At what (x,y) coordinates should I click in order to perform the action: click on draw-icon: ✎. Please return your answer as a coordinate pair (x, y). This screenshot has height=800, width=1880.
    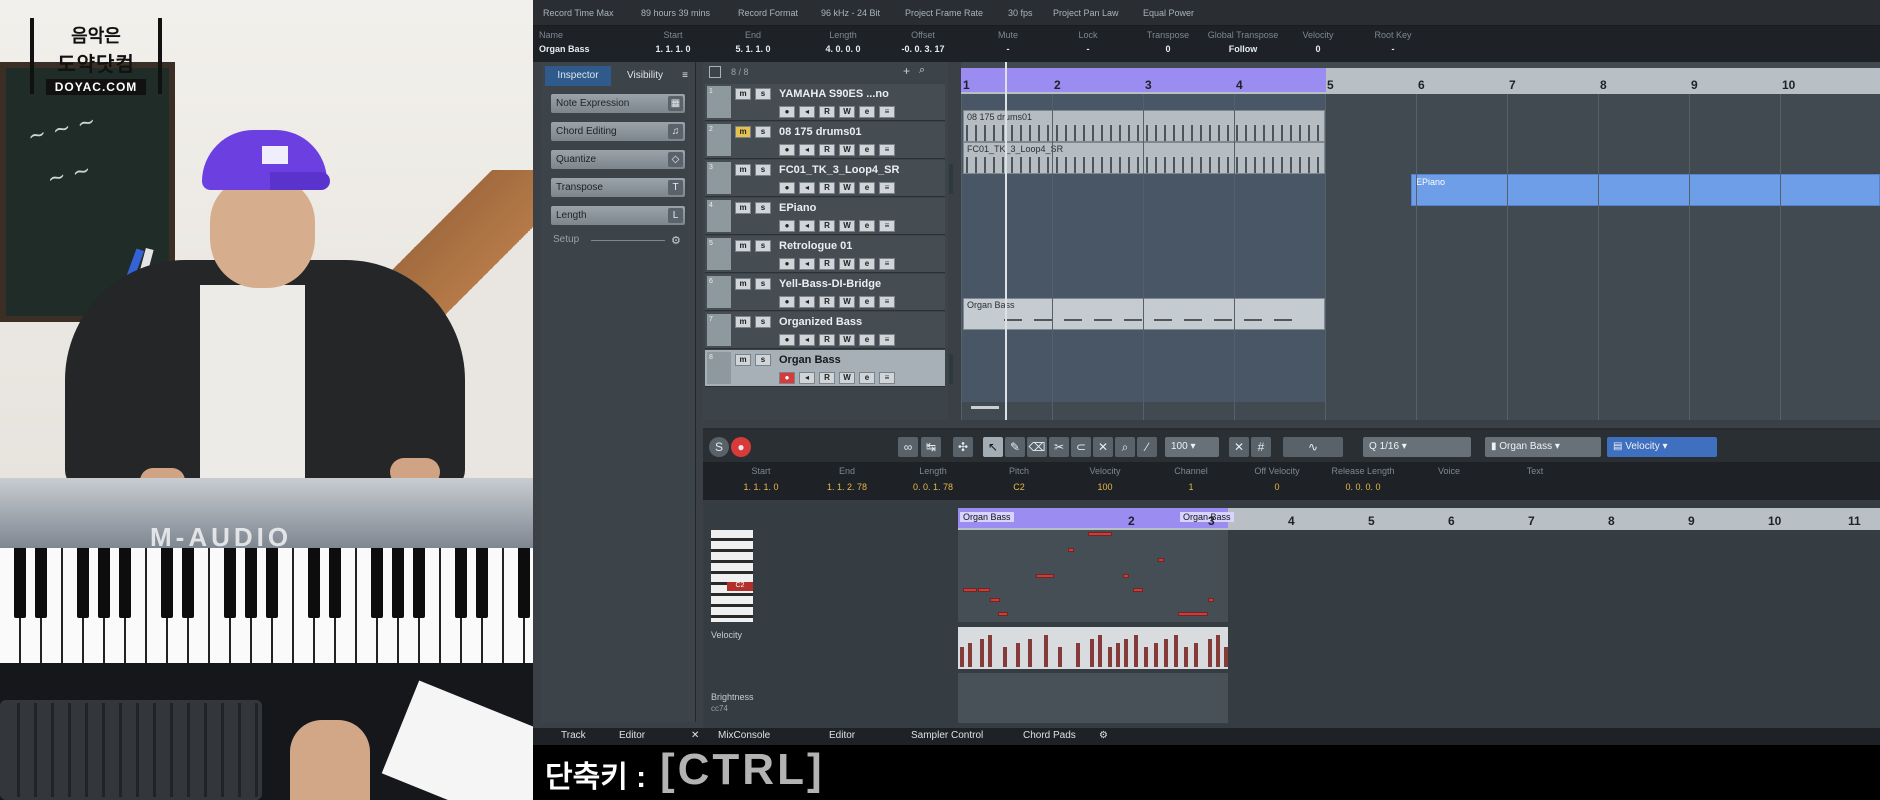
    Looking at the image, I should click on (1015, 447).